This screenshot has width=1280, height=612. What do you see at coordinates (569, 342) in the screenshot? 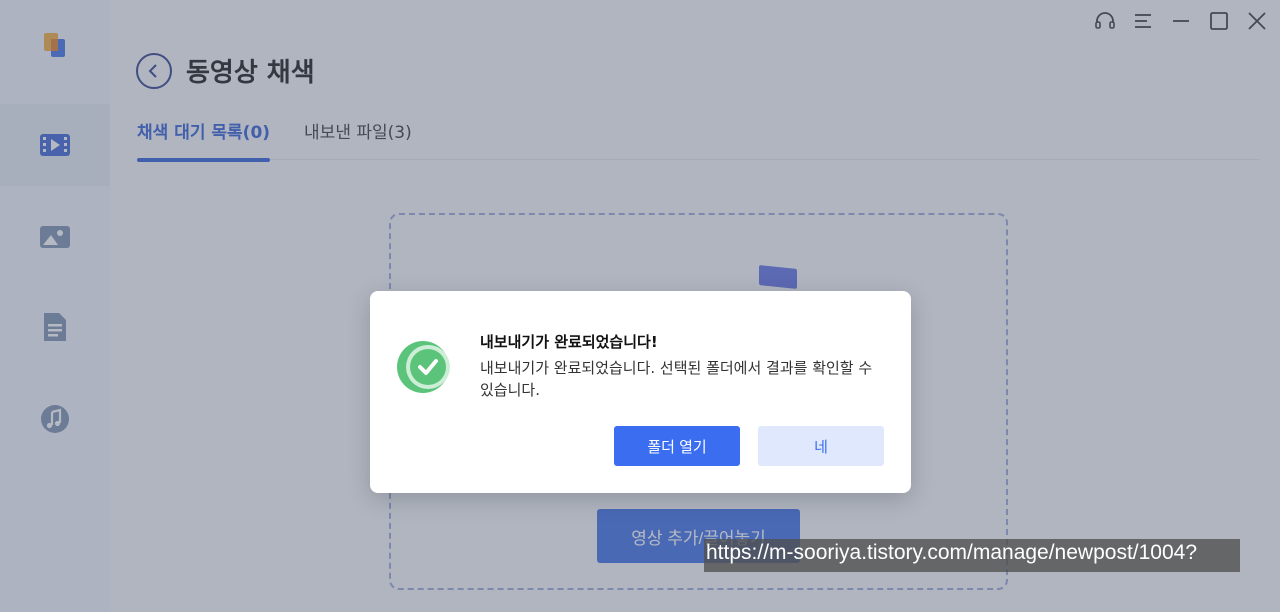
I see `dialog-title: 내보내기가 완료되었습니다!` at bounding box center [569, 342].